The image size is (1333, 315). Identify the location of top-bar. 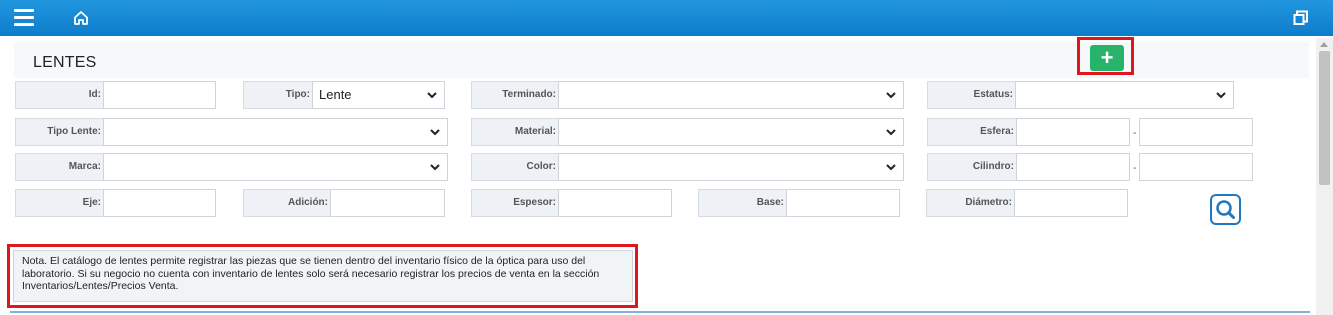
(666, 18).